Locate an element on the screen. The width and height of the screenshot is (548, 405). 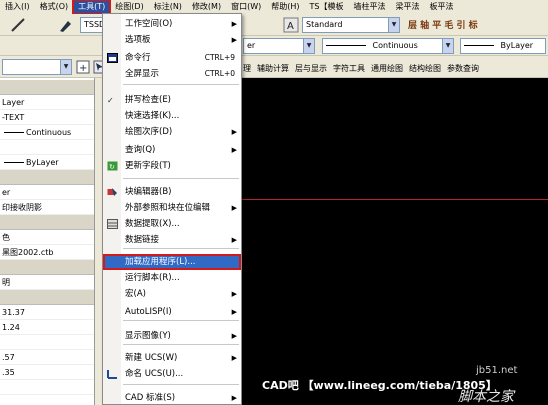
property-value: 色 is located at coordinates (6, 237).